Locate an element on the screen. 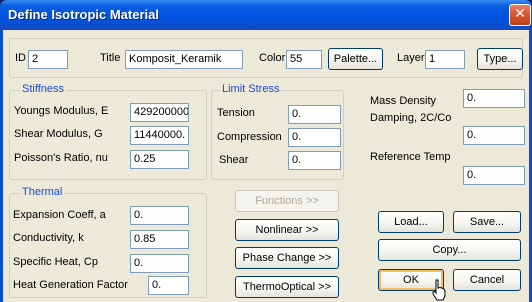 Image resolution: width=532 pixels, height=302 pixels. tension-field: 0. is located at coordinates (314, 114).